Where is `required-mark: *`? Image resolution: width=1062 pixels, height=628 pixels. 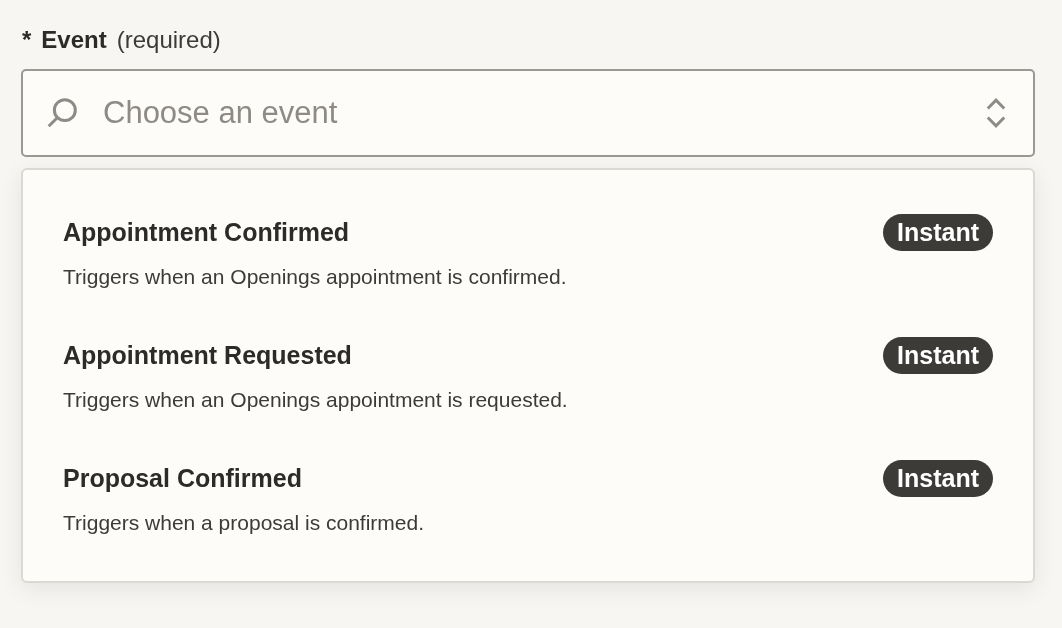
required-mark: * is located at coordinates (27, 40).